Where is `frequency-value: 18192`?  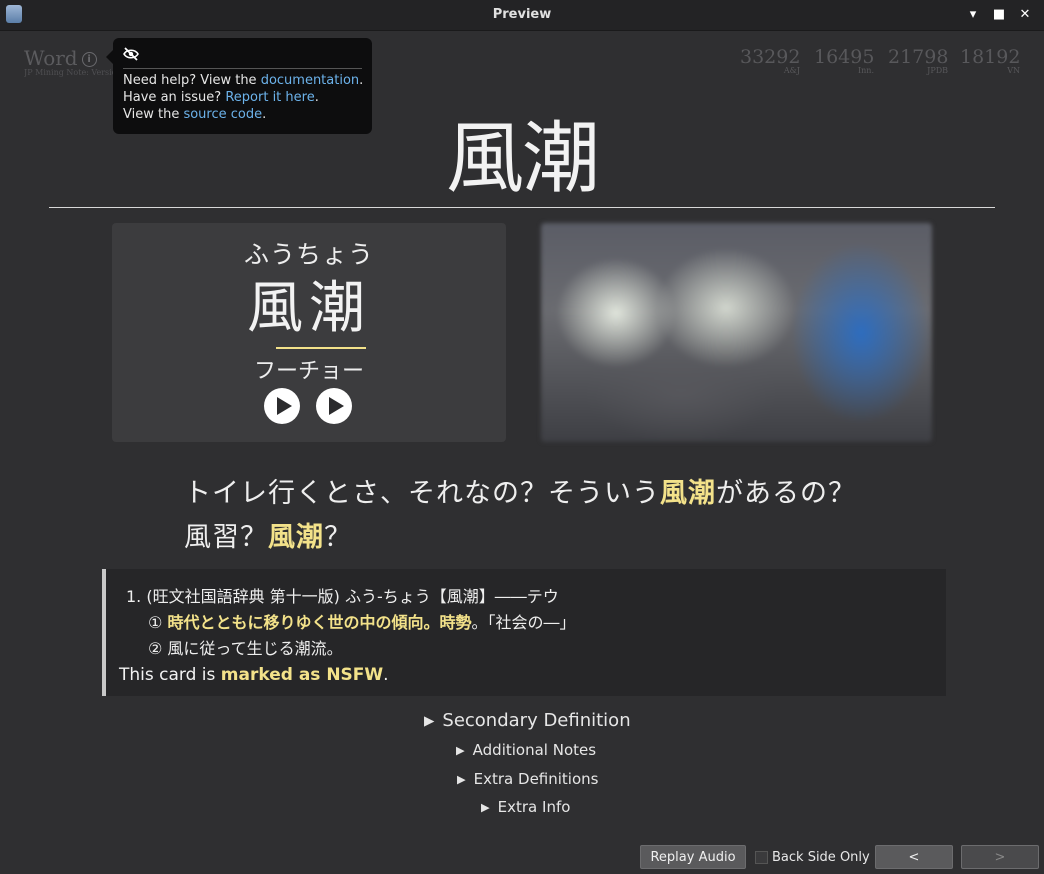 frequency-value: 18192 is located at coordinates (990, 57).